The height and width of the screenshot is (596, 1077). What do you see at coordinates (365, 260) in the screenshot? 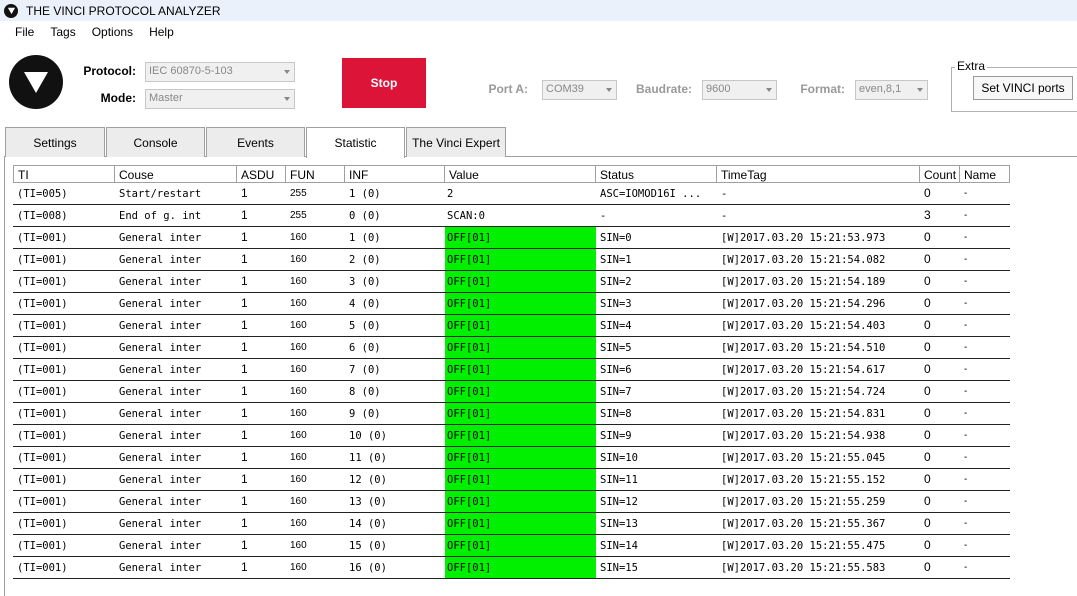
I see `cell-inf: 2 (0)` at bounding box center [365, 260].